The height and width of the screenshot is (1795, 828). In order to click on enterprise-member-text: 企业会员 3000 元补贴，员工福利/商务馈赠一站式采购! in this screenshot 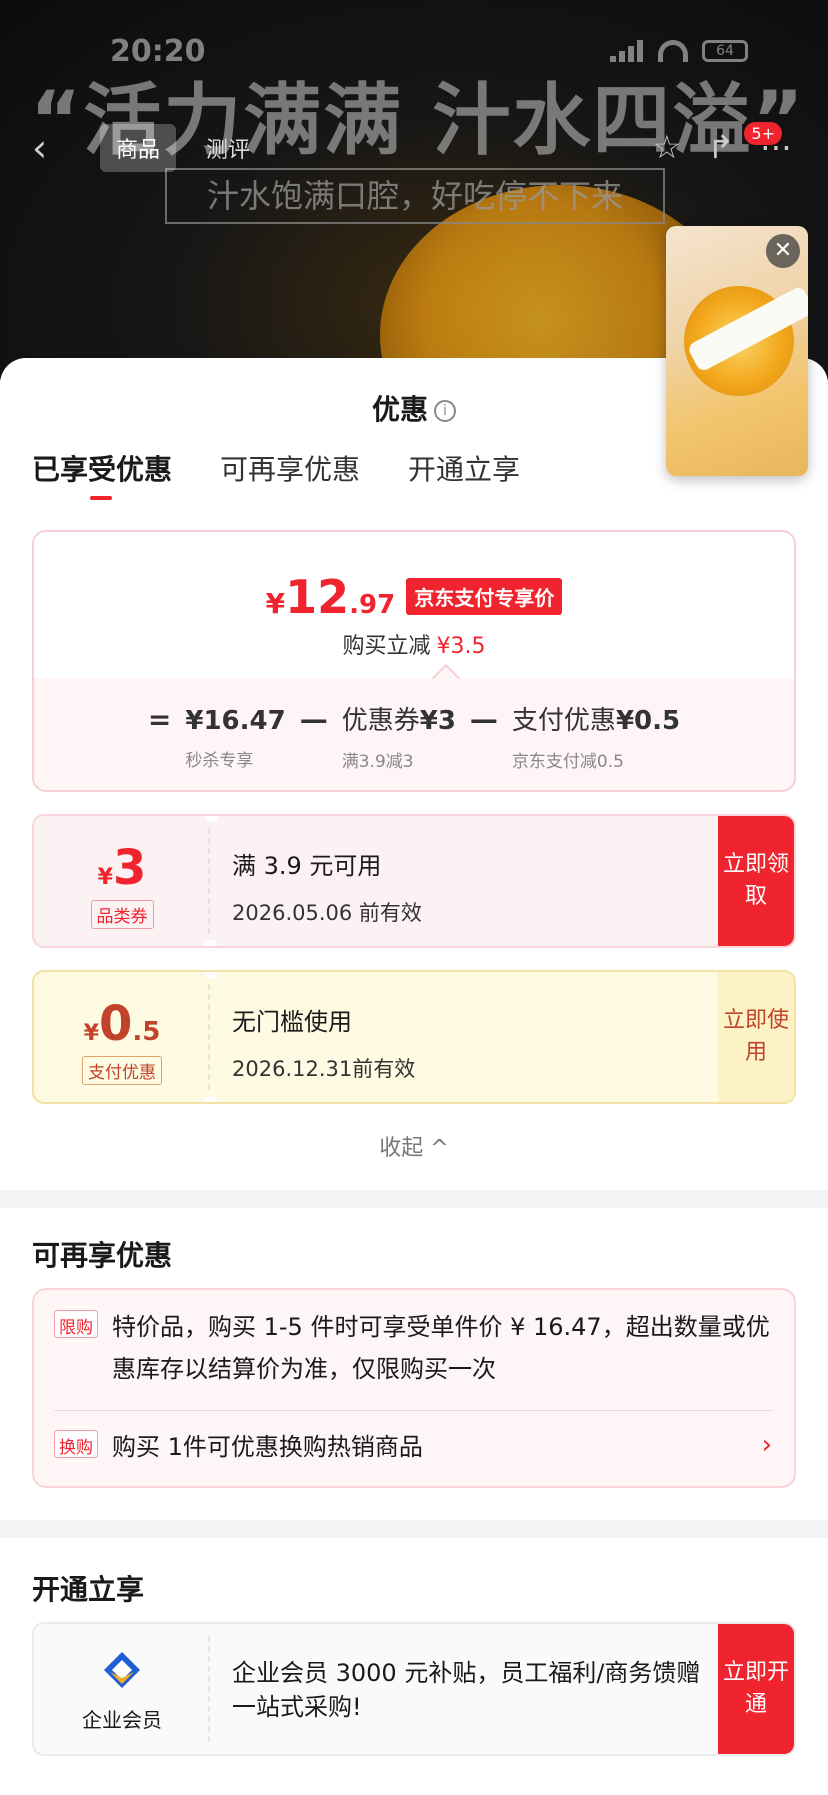, I will do `click(466, 1690)`.